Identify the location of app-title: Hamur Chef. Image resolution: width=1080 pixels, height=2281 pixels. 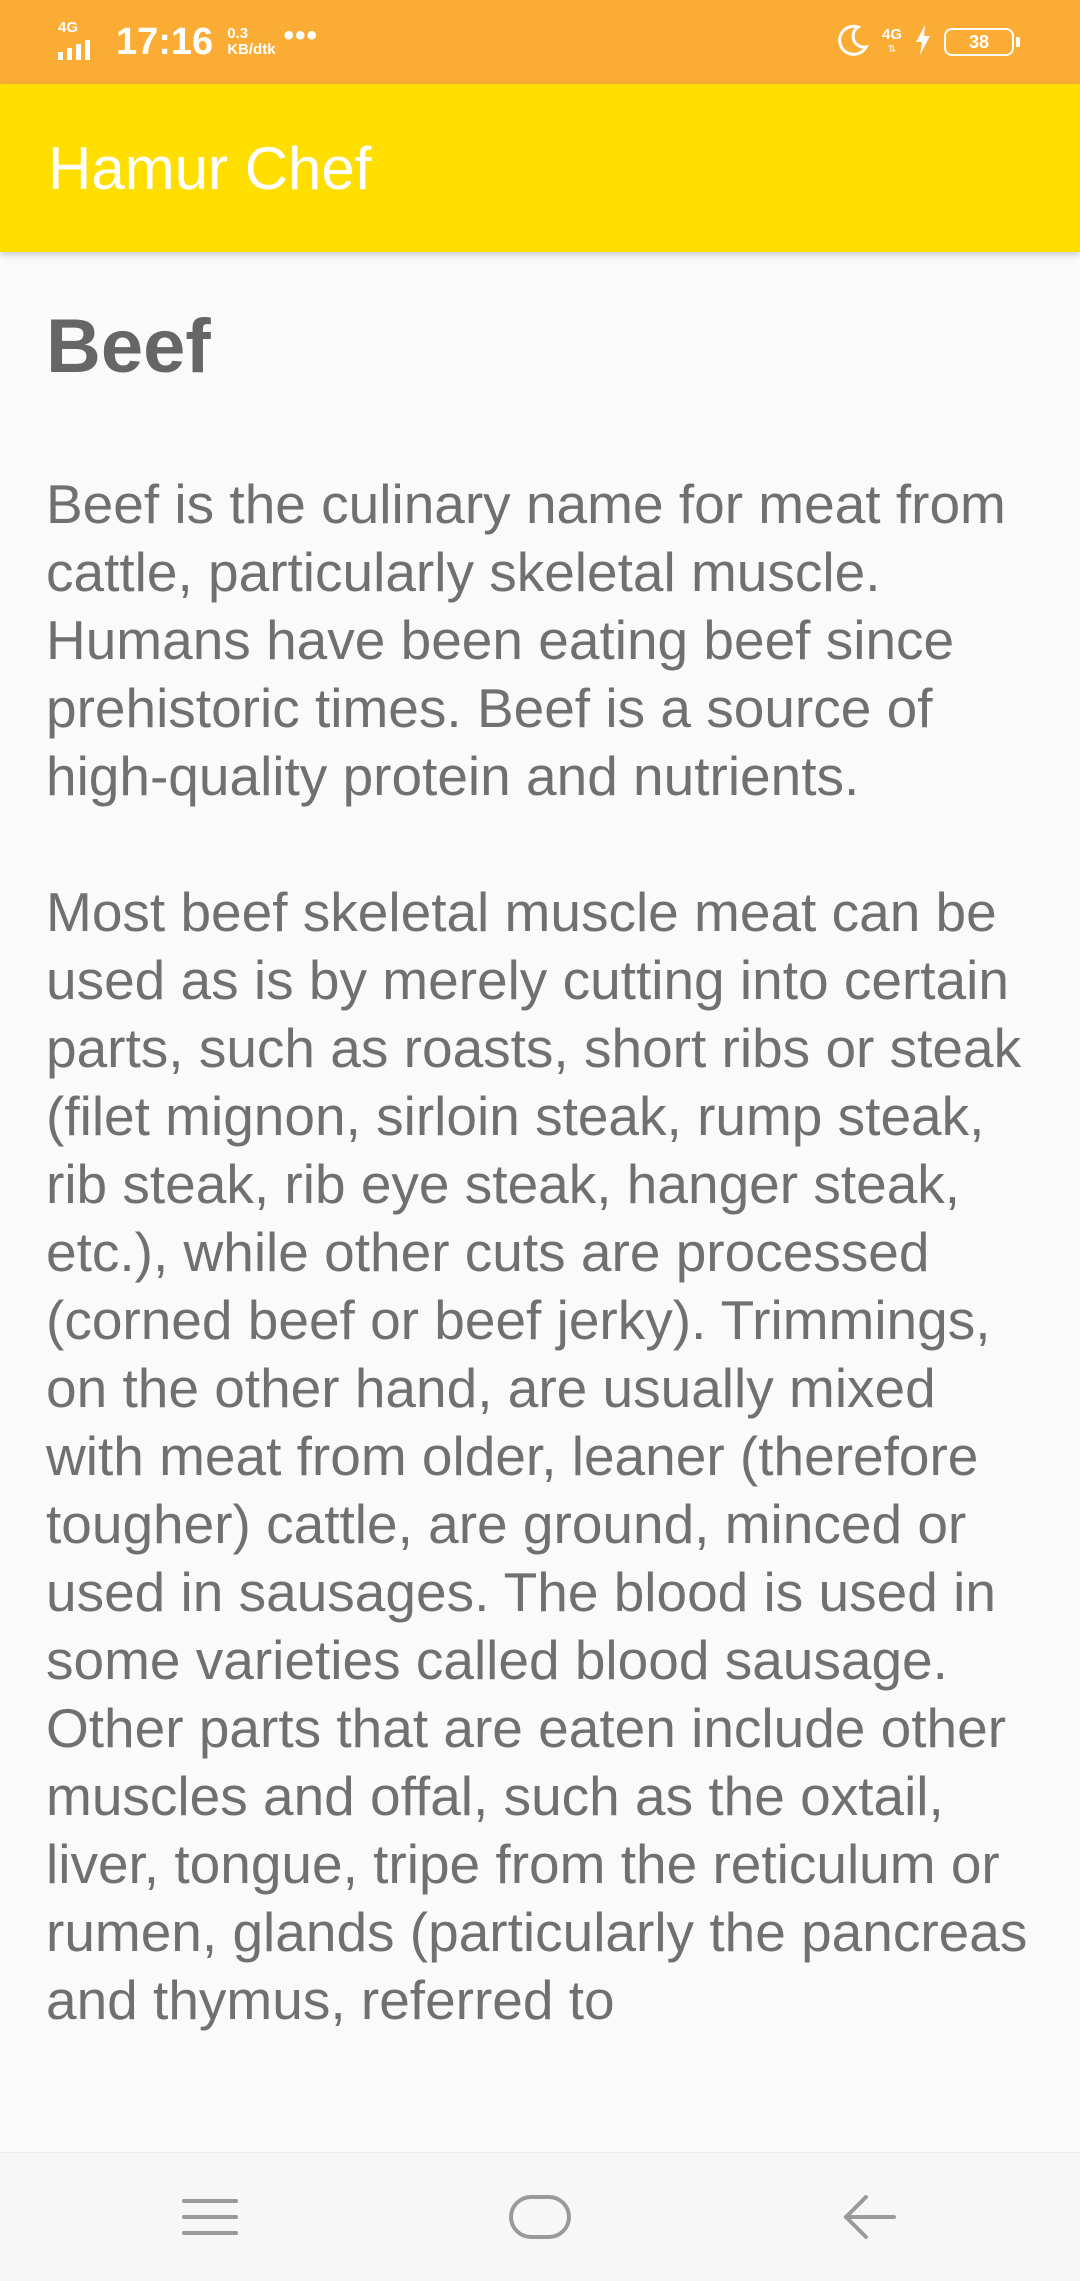
(210, 168).